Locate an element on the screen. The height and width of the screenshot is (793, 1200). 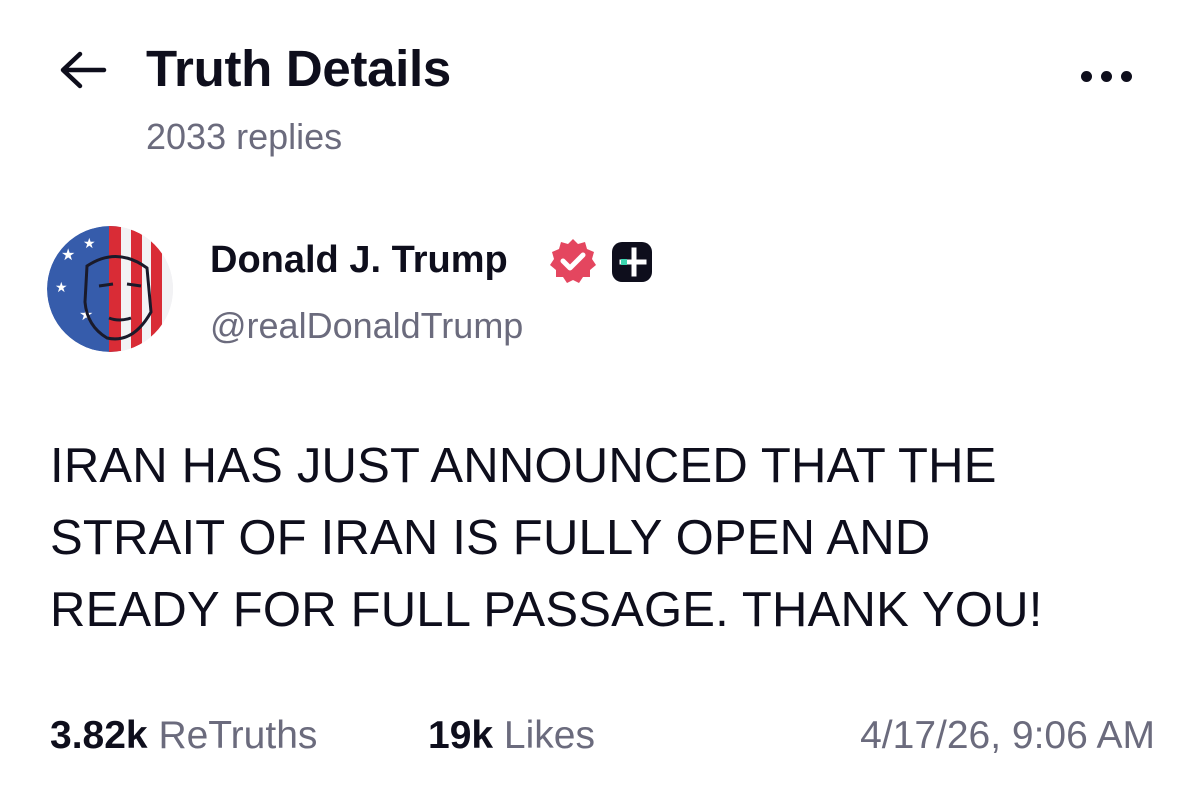
verified-badge-icon is located at coordinates (573, 261).